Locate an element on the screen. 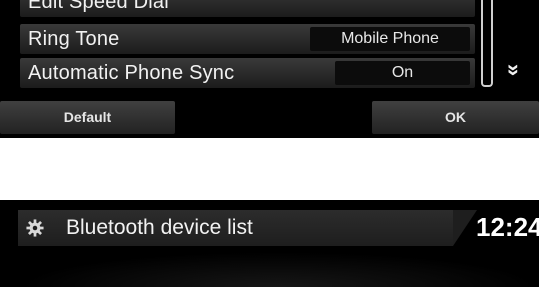  device-list-area is located at coordinates (278, 269).